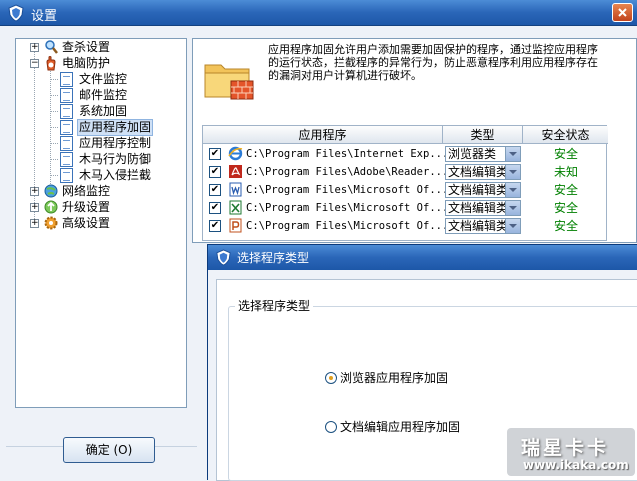  I want to click on tree-item-network-monitor: + 网络监控, so click(105, 191).